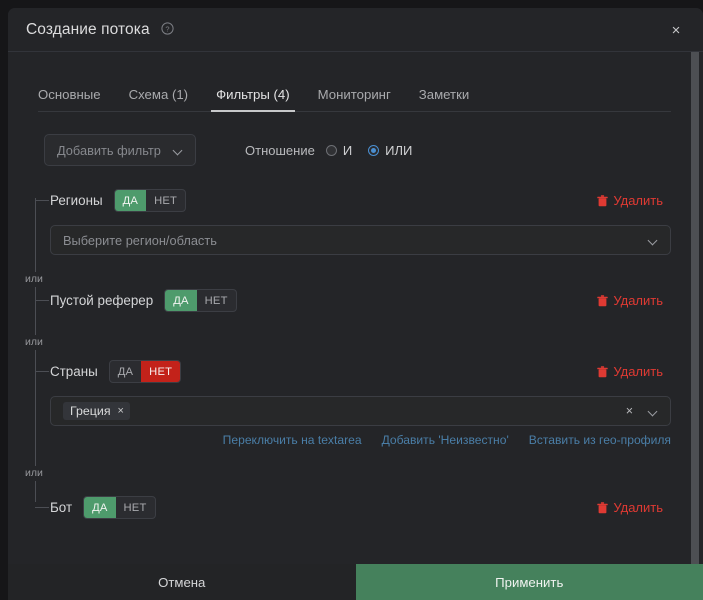 The image size is (703, 600). What do you see at coordinates (347, 150) in the screenshot?
I see `relation-and-label: И` at bounding box center [347, 150].